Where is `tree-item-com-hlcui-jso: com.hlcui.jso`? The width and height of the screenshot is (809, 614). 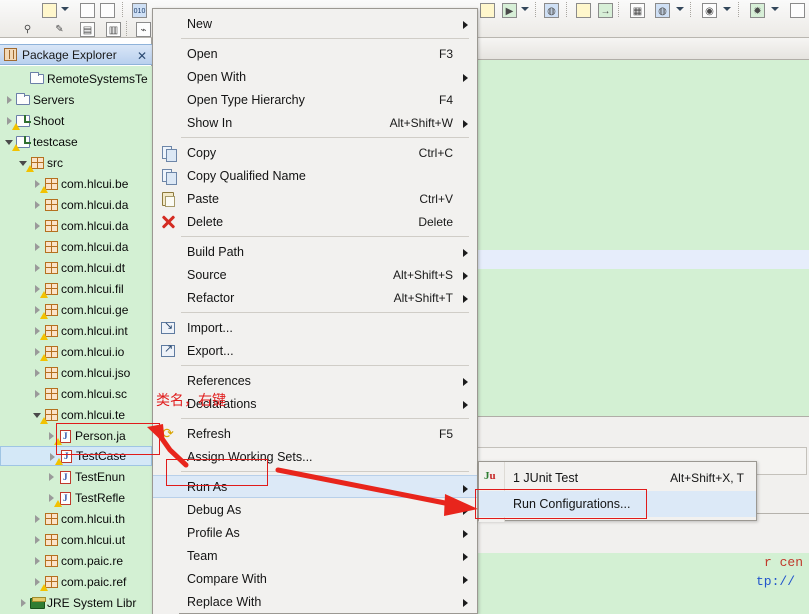 tree-item-com-hlcui-jso: com.hlcui.jso is located at coordinates (76, 372).